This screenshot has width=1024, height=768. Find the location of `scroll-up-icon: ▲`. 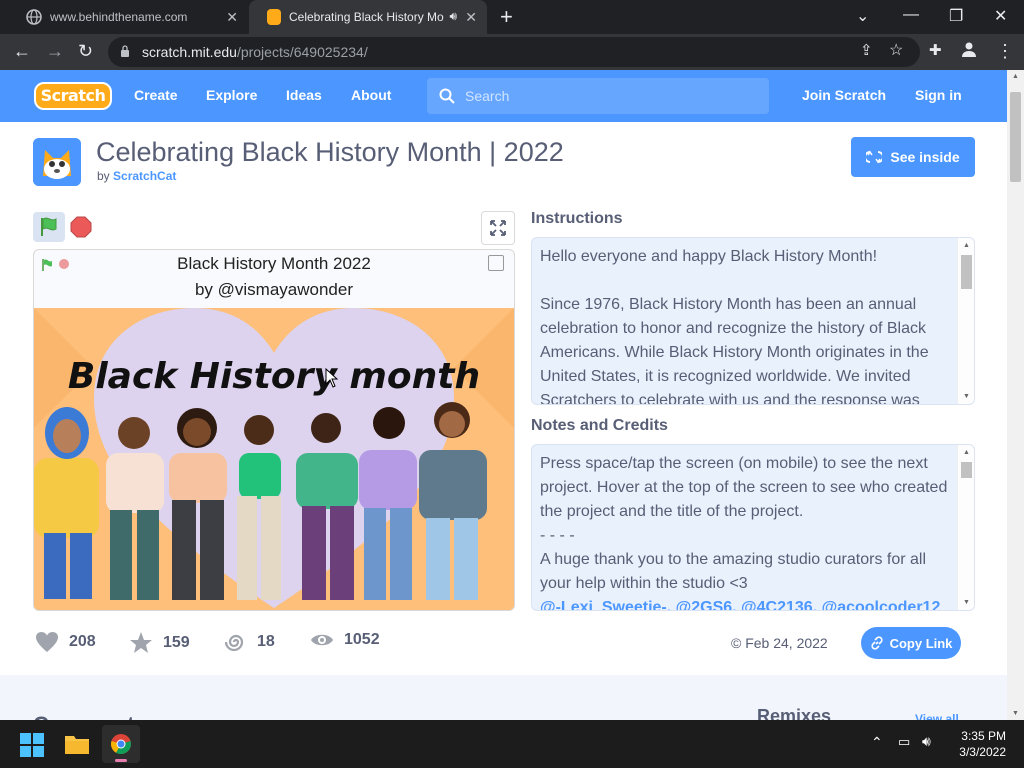

scroll-up-icon: ▲ is located at coordinates (1015, 76).